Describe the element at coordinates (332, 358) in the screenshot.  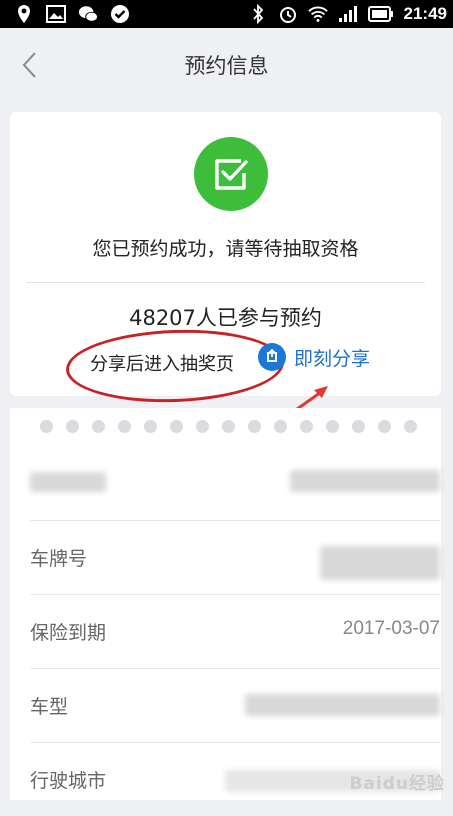
I see `share-label: 即刻分享` at that location.